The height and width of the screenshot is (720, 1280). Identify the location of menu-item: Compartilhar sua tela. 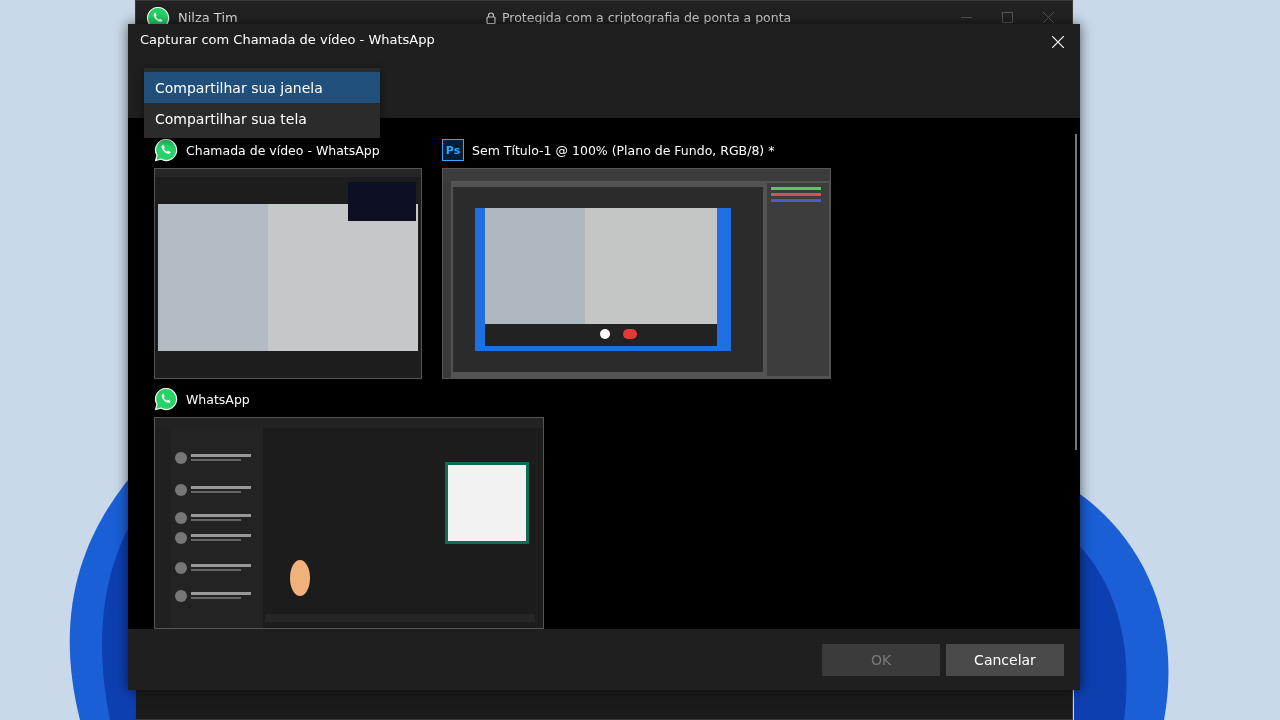
(262, 118).